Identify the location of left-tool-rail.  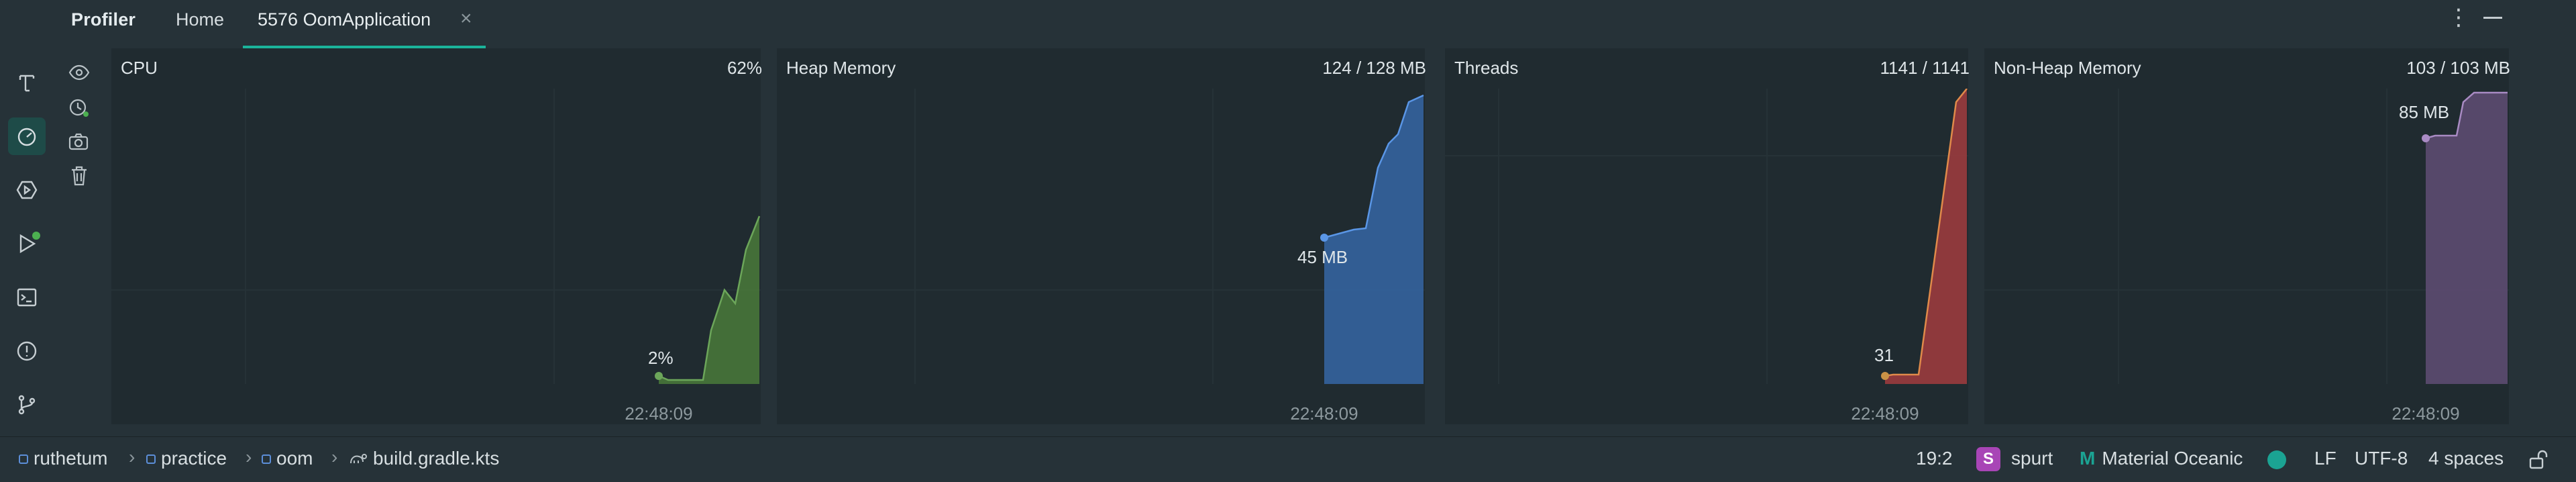
(27, 246).